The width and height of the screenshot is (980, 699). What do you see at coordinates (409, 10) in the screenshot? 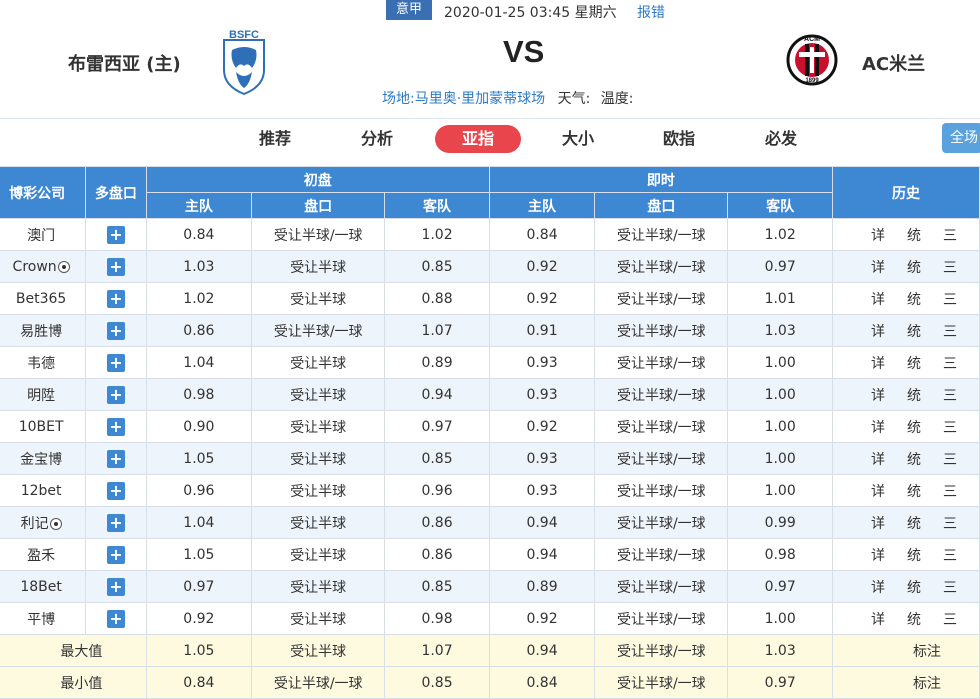
I see `league-badge: 意甲` at bounding box center [409, 10].